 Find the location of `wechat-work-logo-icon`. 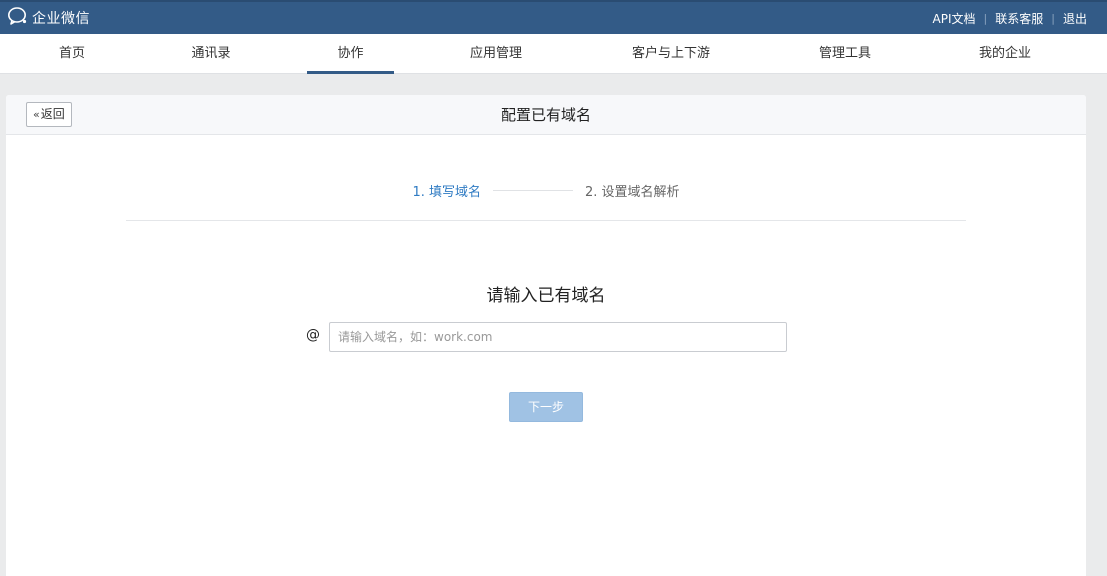

wechat-work-logo-icon is located at coordinates (18, 18).